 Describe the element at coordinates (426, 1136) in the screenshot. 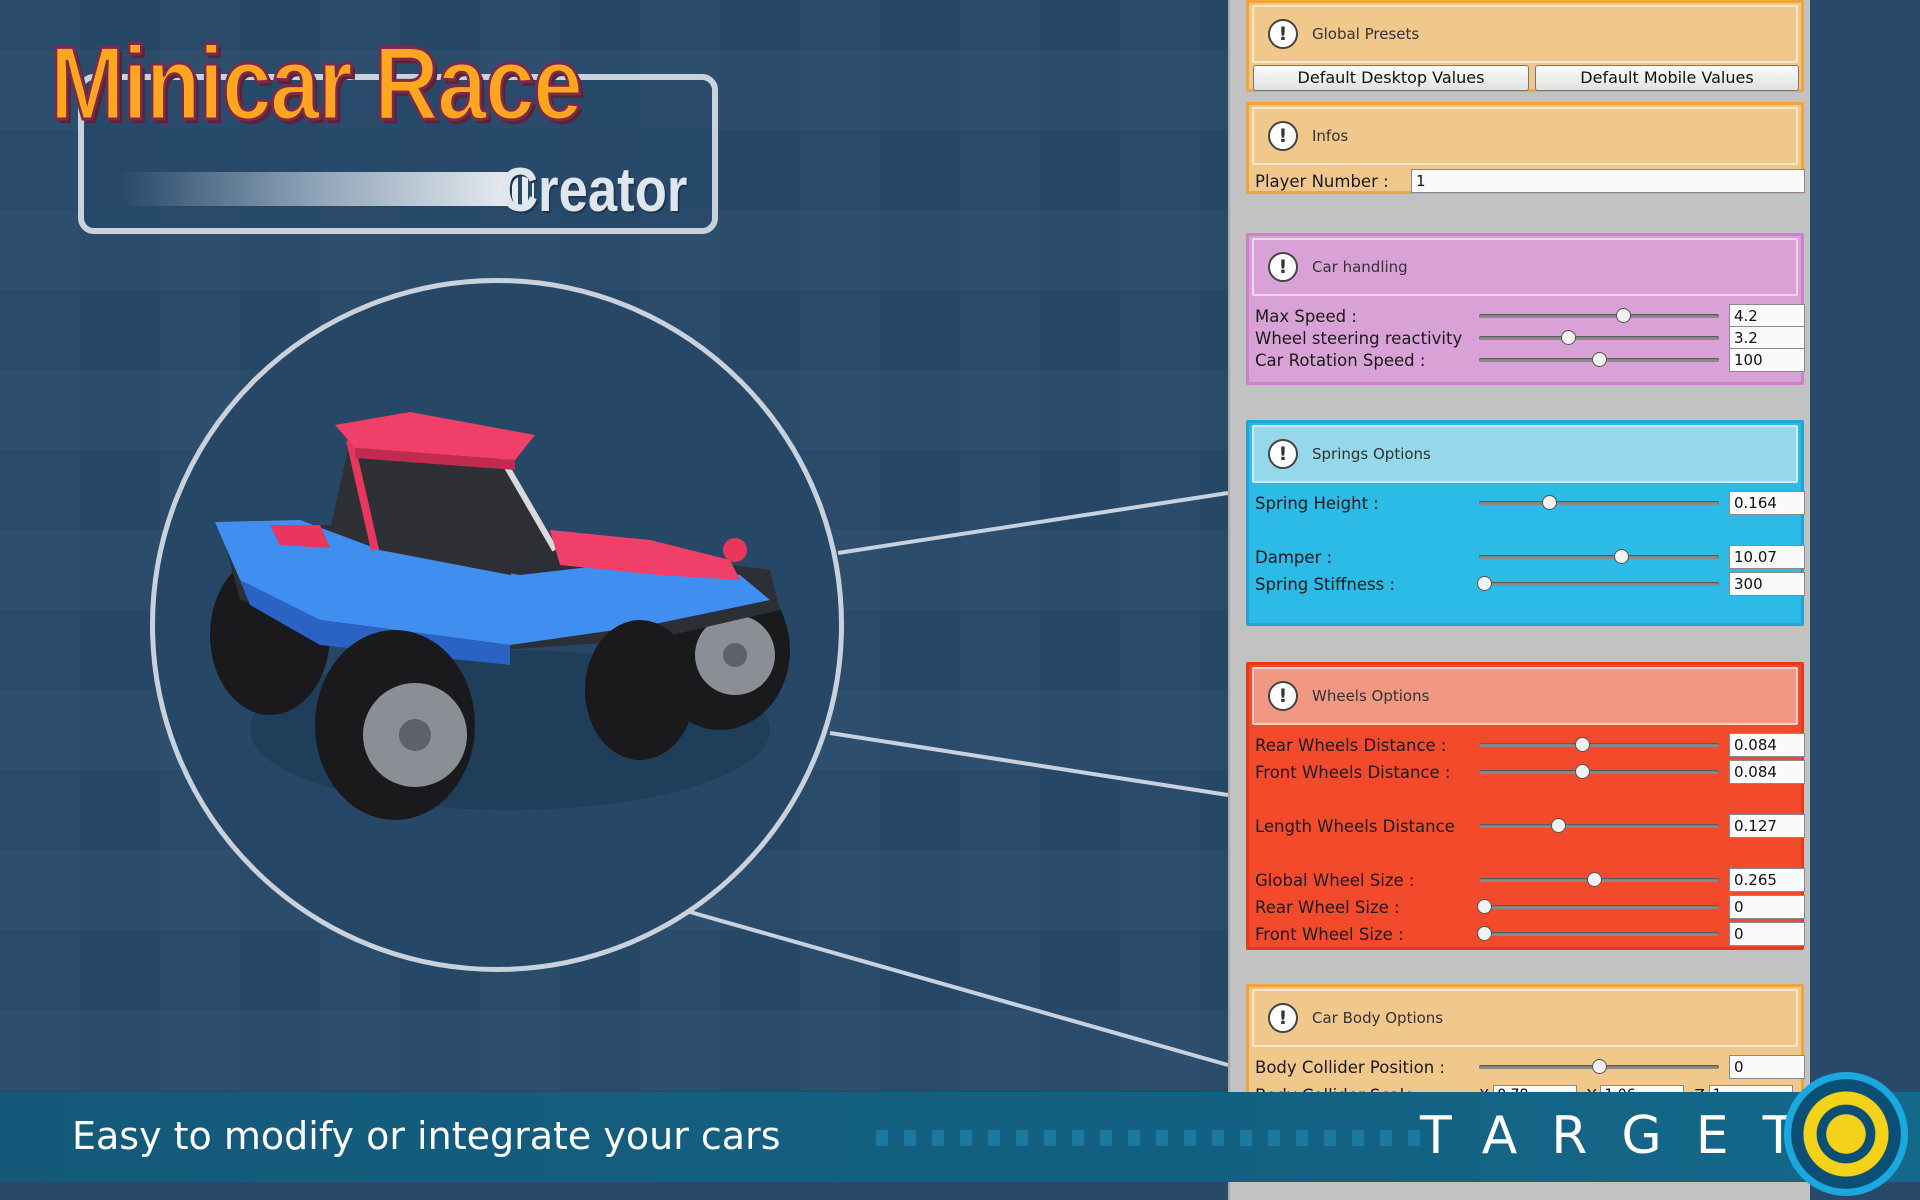

I see `banner-tagline: Easy to modify or integrate your cars` at that location.